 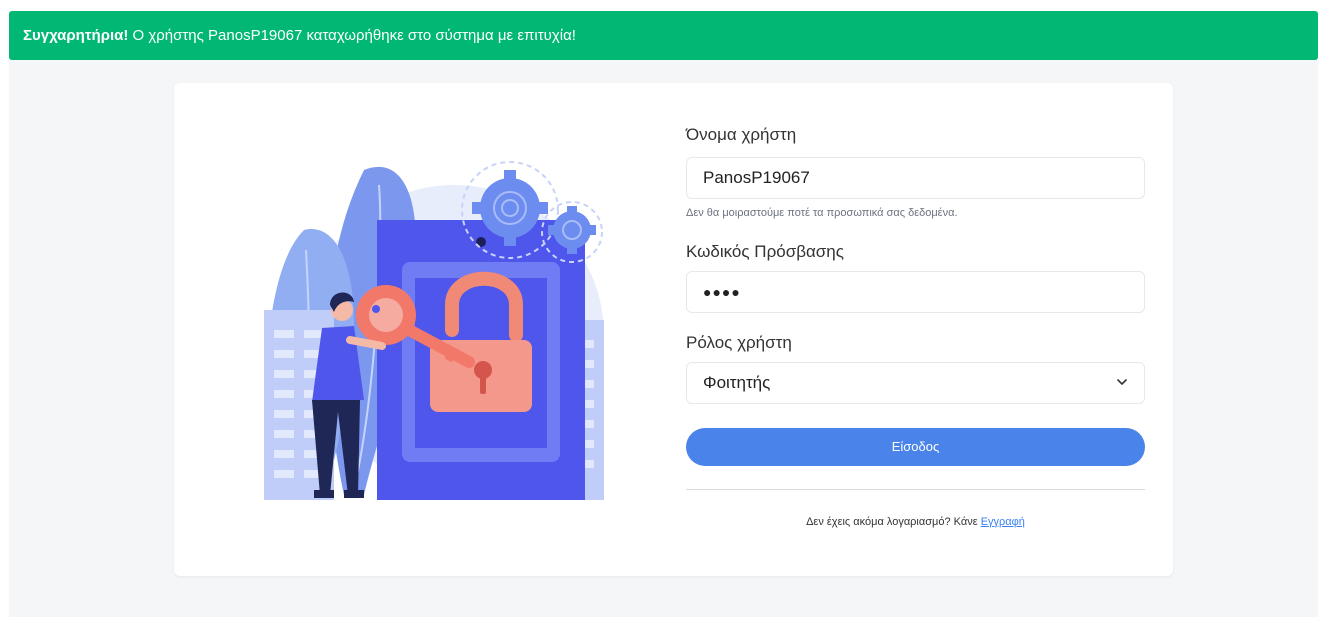 What do you see at coordinates (76, 35) in the screenshot?
I see `alert-strong-text: Συγχαρητήρια!` at bounding box center [76, 35].